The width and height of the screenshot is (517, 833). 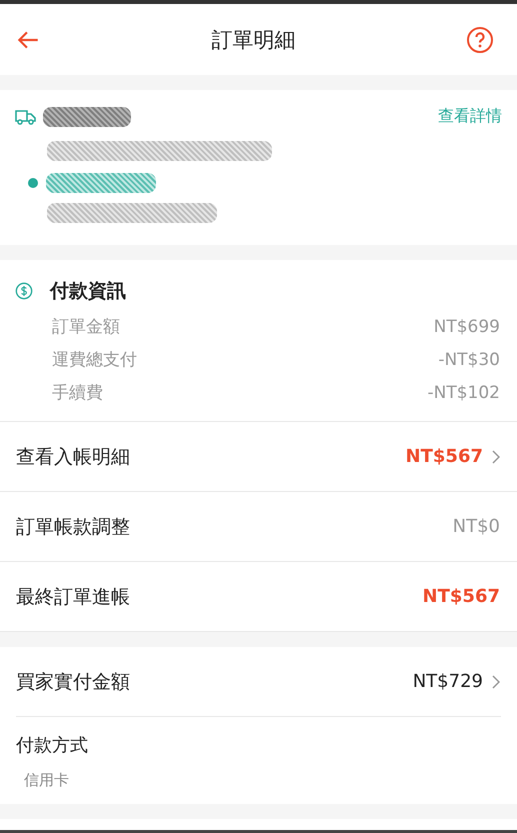 I want to click on section-title: 付款資訊, so click(x=88, y=291).